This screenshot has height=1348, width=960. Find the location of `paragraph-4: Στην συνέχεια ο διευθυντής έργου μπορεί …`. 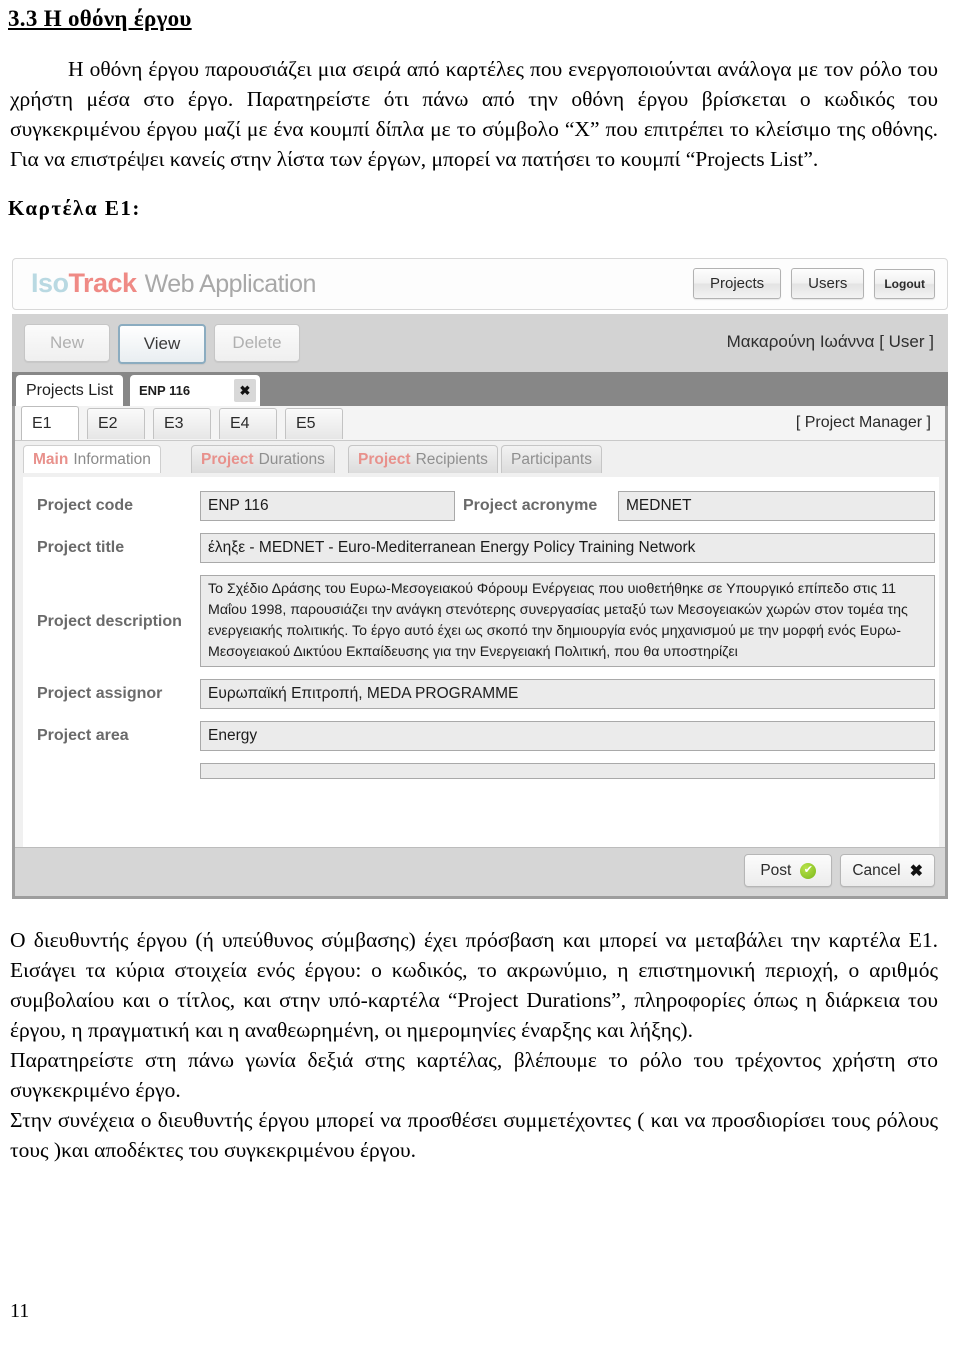

paragraph-4: Στην συνέχεια ο διευθυντής έργου μπορεί … is located at coordinates (474, 1135).